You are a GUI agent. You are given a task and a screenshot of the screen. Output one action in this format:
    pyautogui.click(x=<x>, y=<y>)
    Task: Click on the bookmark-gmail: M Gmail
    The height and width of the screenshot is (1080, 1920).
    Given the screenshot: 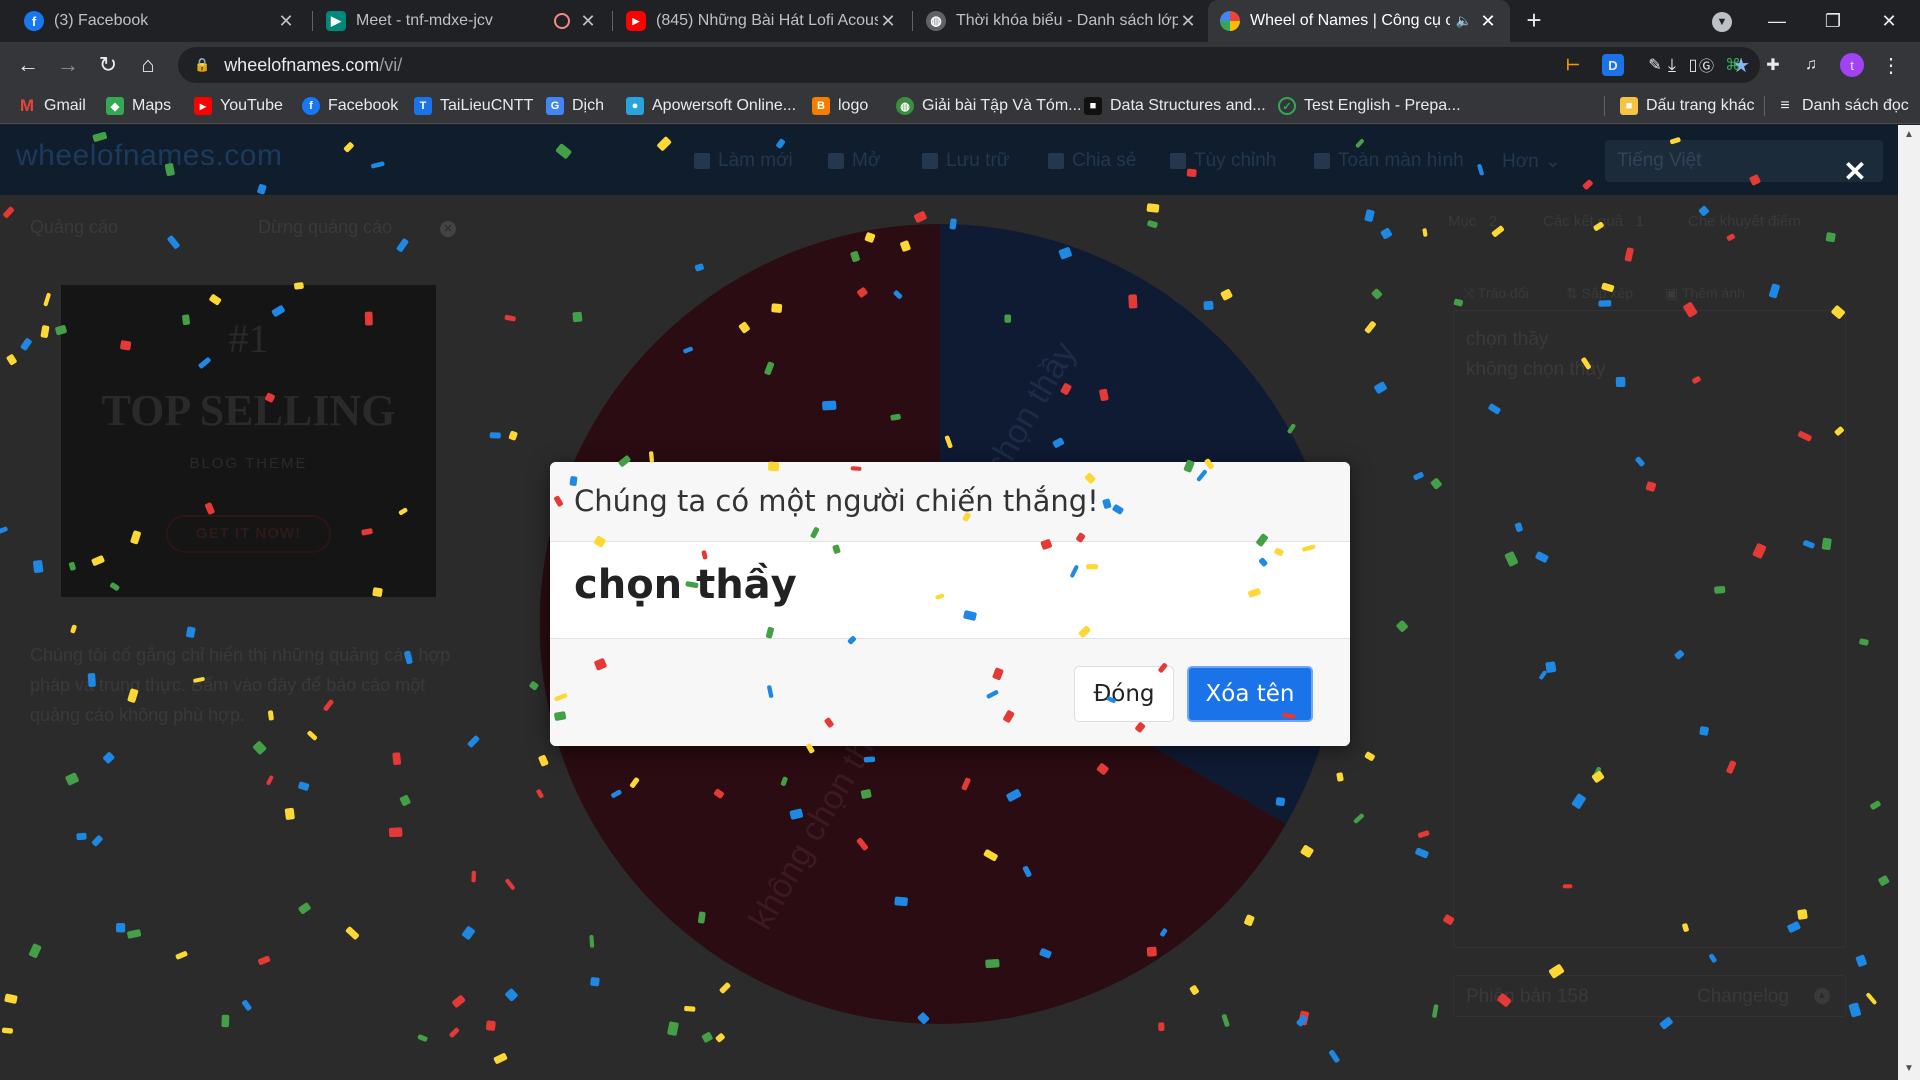 What is the action you would take?
    pyautogui.click(x=52, y=106)
    